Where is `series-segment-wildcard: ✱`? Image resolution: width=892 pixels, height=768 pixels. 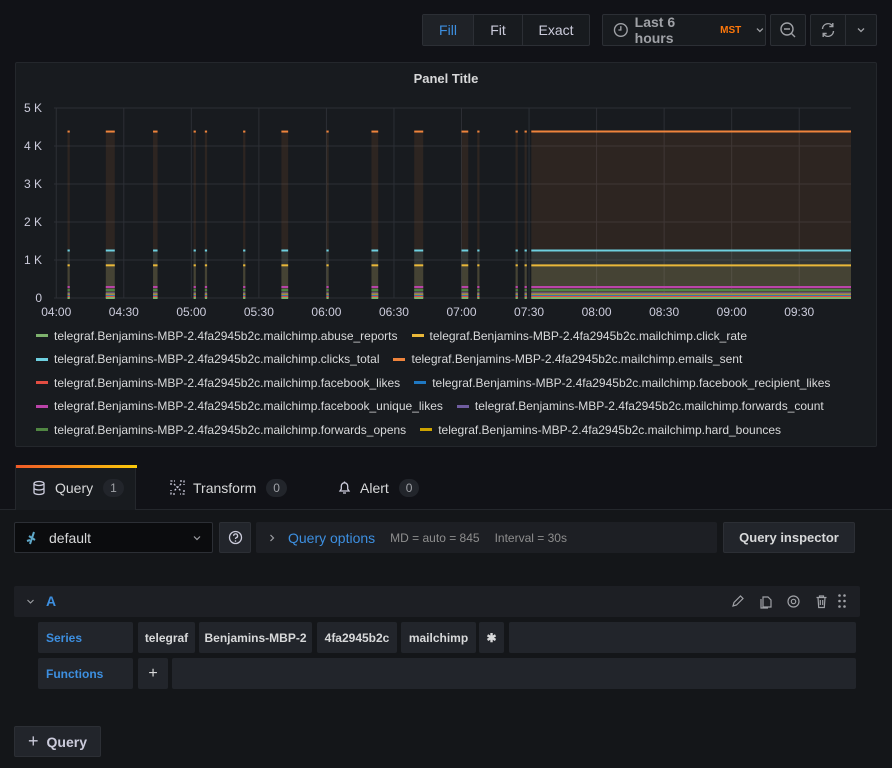
series-segment-wildcard: ✱ is located at coordinates (491, 637).